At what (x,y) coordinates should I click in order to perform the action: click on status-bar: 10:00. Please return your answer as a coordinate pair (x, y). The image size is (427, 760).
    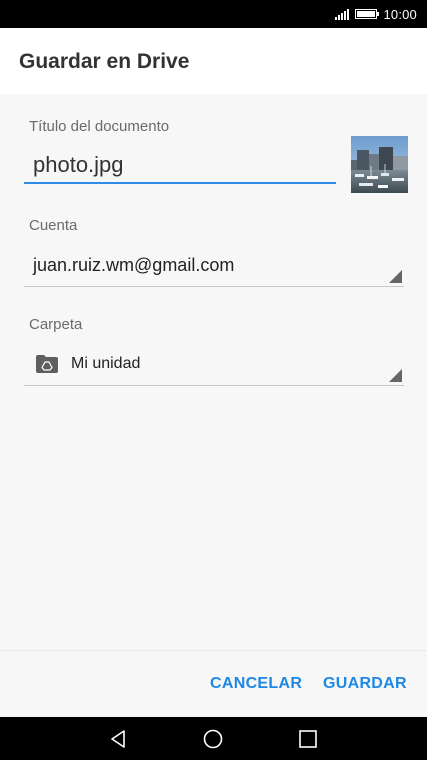
    Looking at the image, I should click on (213, 14).